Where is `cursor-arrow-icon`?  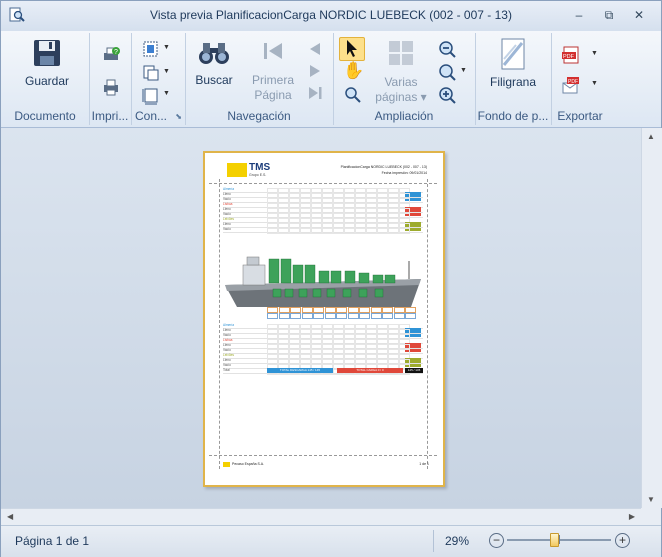
cursor-arrow-icon is located at coordinates (352, 48).